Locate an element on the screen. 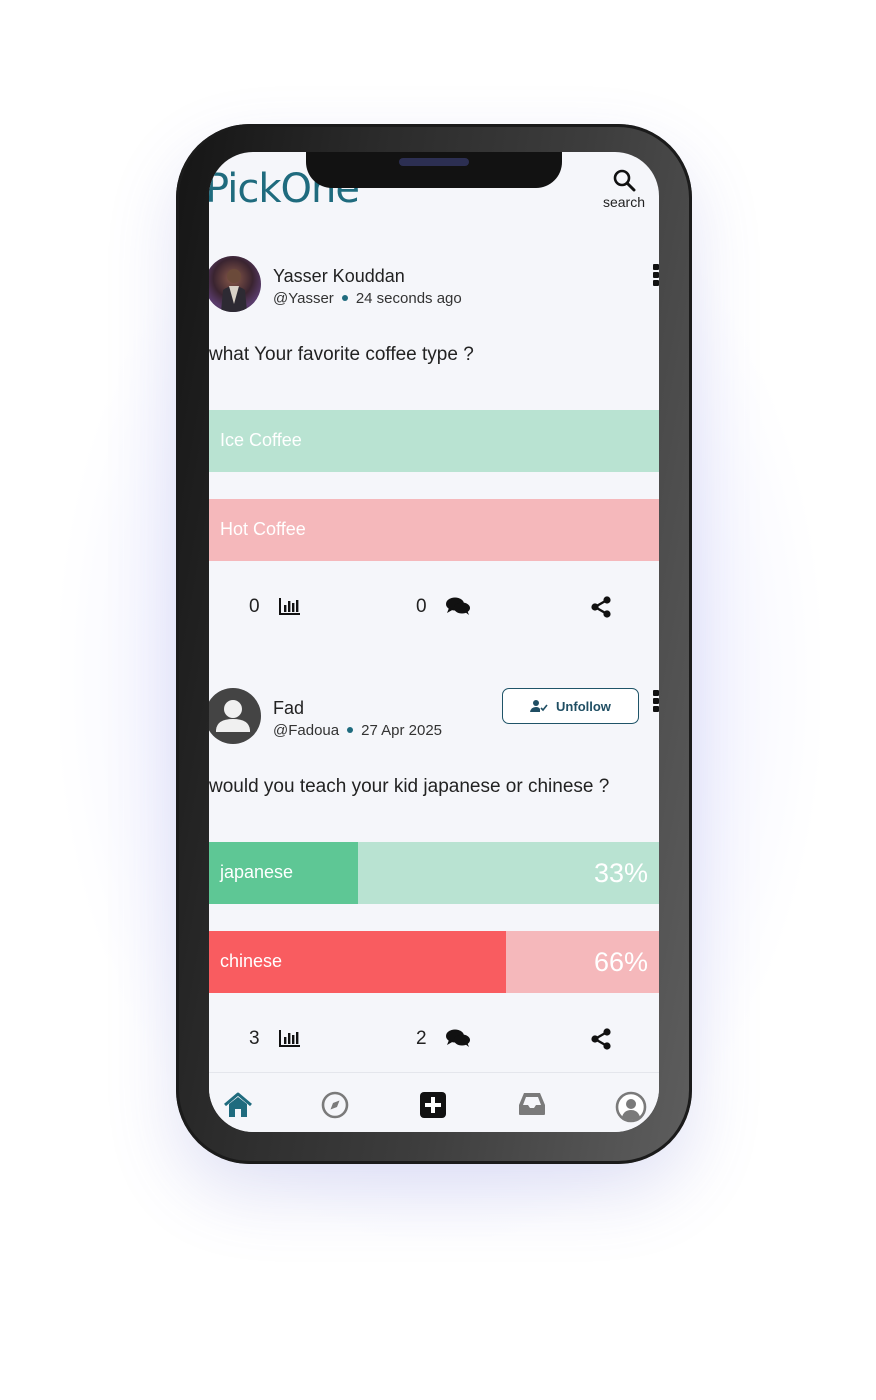  post-actions: 0 0 is located at coordinates (434, 609).